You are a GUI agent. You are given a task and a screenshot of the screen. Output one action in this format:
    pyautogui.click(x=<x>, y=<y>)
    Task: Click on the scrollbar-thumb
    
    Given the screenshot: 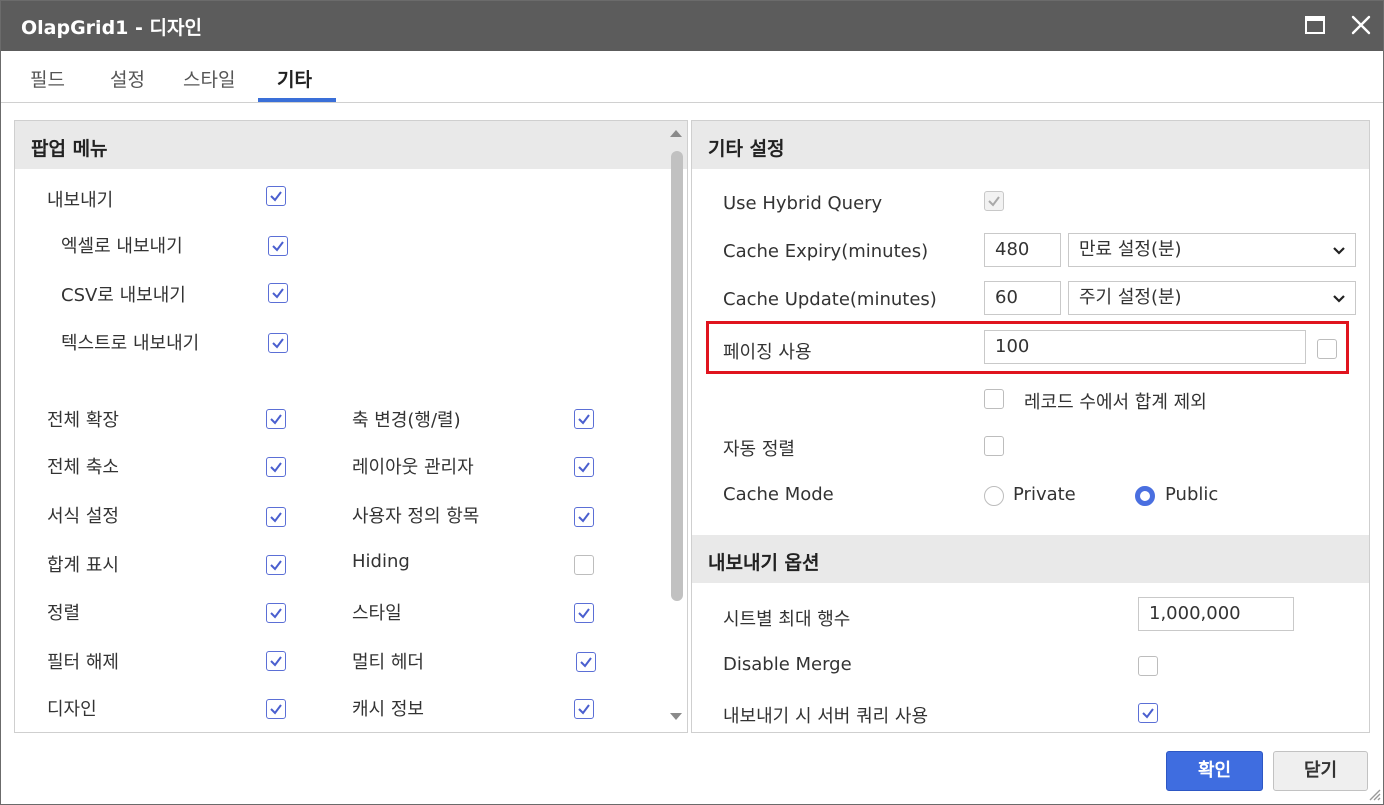 What is the action you would take?
    pyautogui.click(x=677, y=376)
    